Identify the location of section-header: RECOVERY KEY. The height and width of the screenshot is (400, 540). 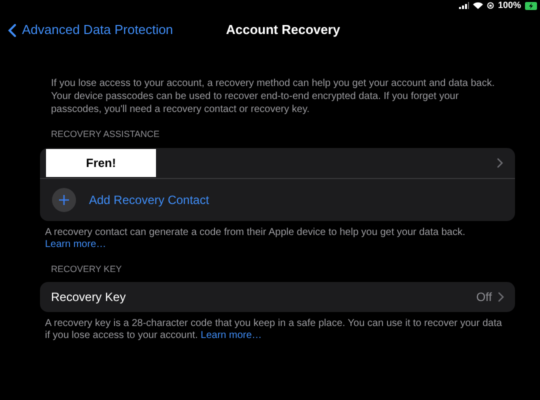
(87, 269).